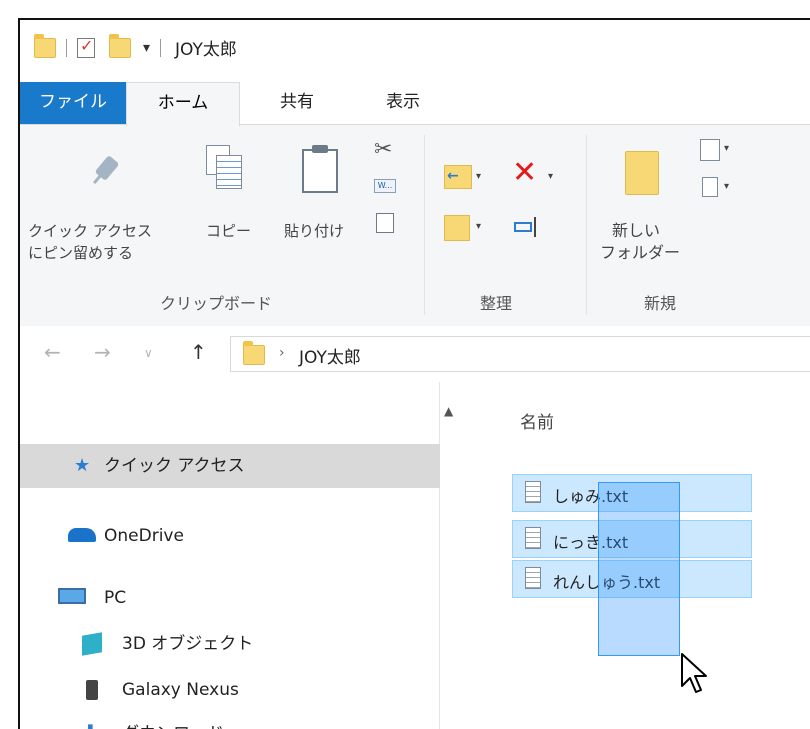 The height and width of the screenshot is (729, 810). What do you see at coordinates (448, 411) in the screenshot?
I see `scroll-up-icon: ▲` at bounding box center [448, 411].